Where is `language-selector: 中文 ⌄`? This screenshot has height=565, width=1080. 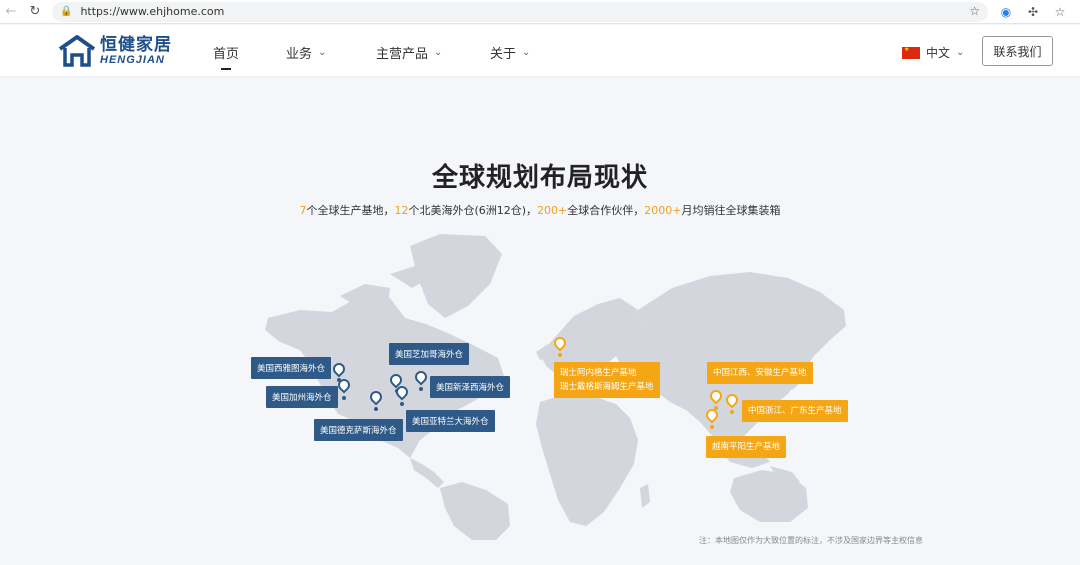
language-selector: 中文 ⌄ is located at coordinates (933, 52).